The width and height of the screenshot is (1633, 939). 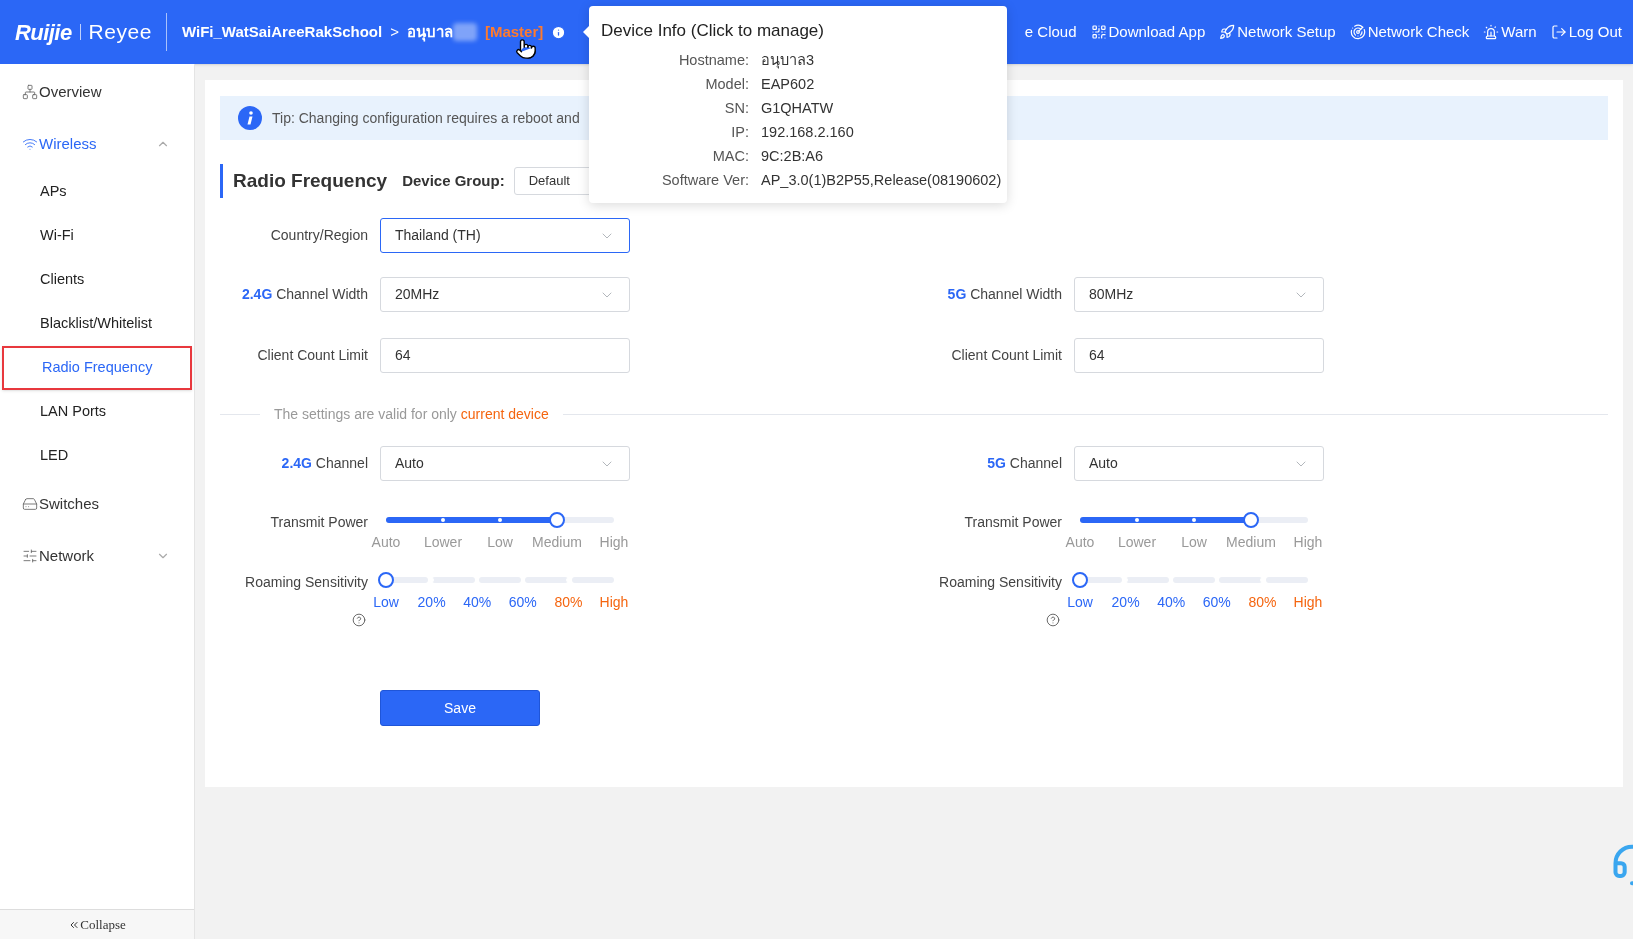 I want to click on wifi-icon, so click(x=30, y=144).